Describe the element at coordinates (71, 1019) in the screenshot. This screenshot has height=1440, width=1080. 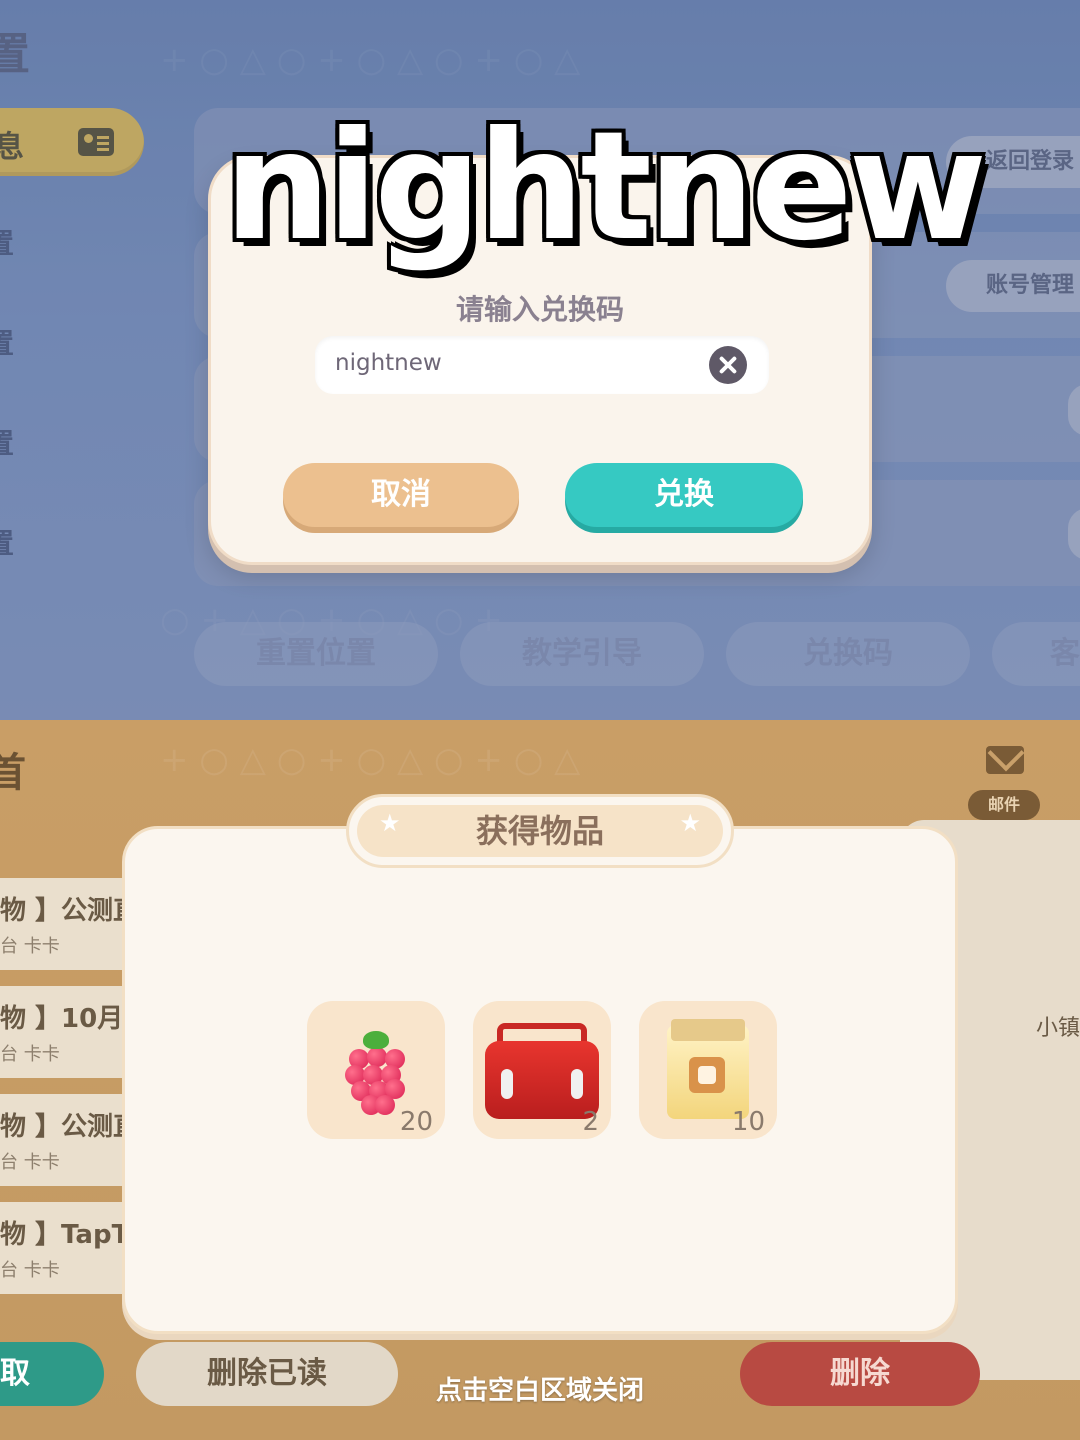
I see `mail-item-title: 物 】10月2` at that location.